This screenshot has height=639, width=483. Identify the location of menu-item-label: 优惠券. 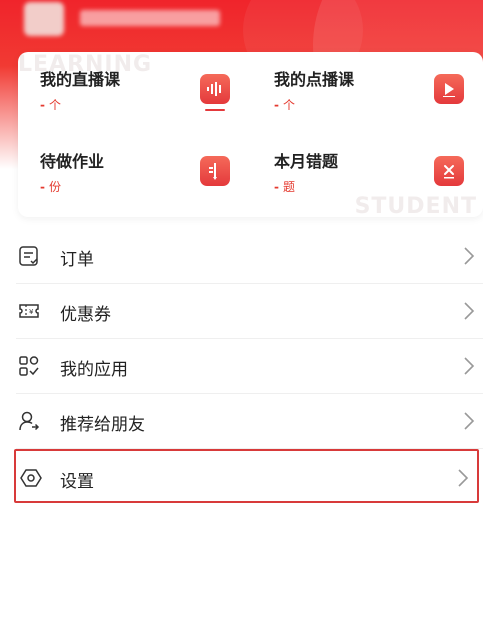
(85, 315).